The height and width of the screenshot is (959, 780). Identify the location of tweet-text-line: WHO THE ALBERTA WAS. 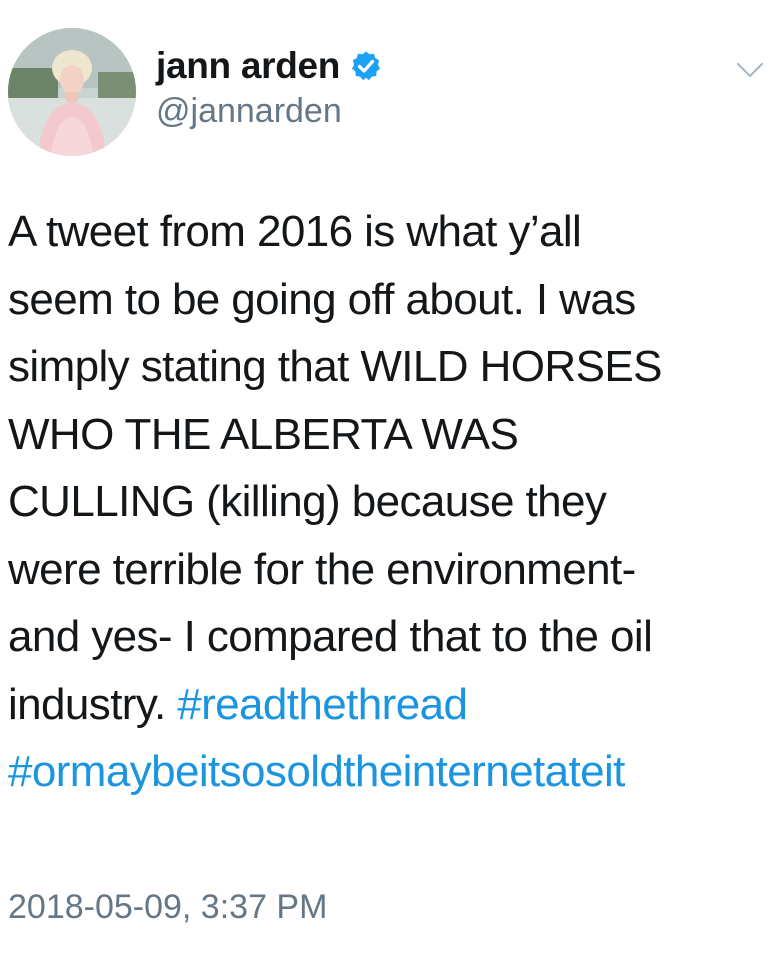
(263, 434).